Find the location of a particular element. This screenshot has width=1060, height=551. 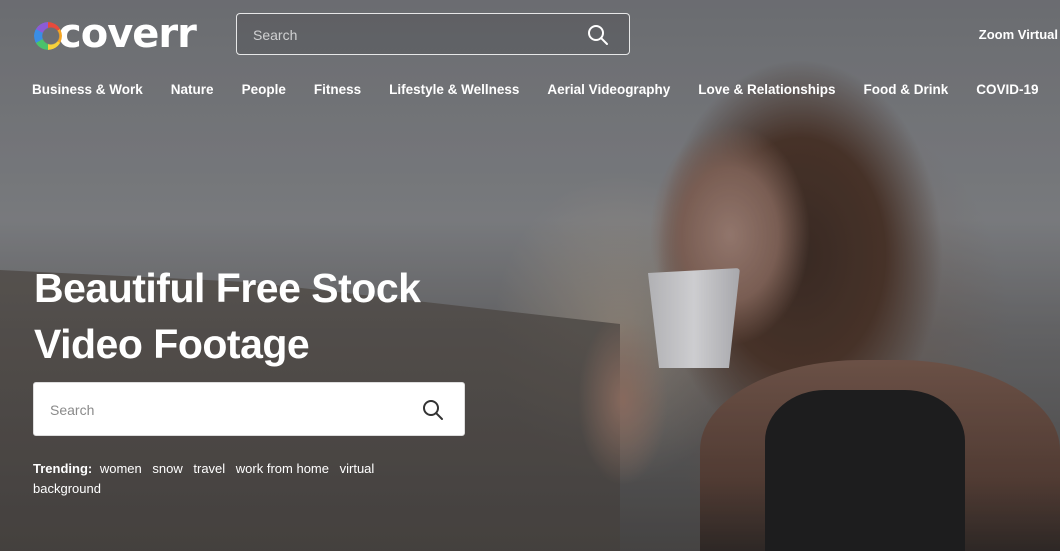

category-love-relationships: Love & Relationships is located at coordinates (766, 89).